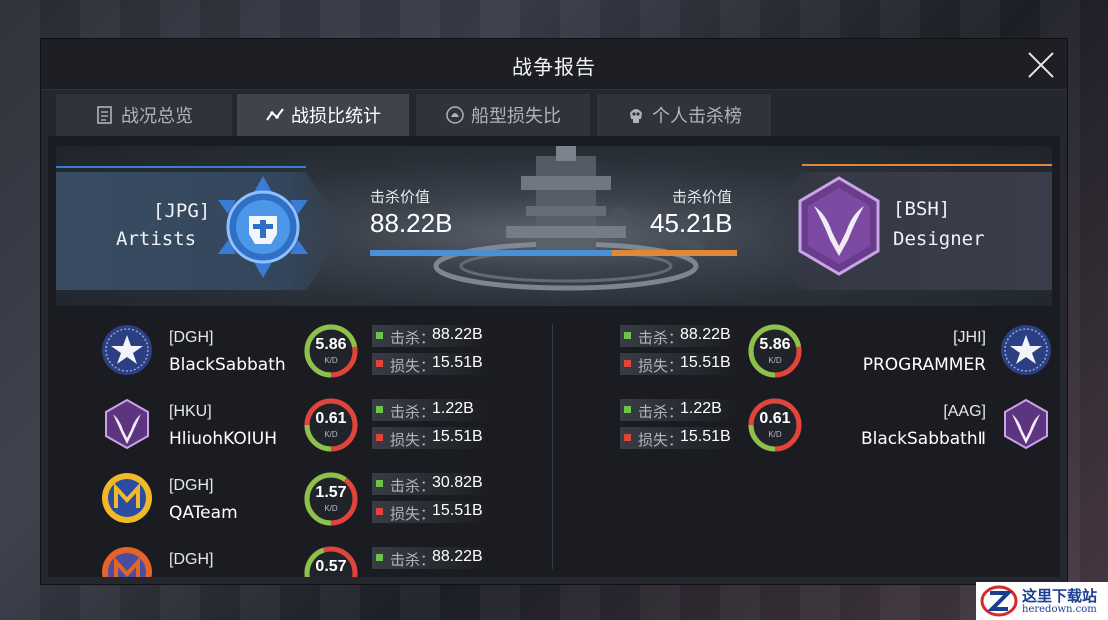  What do you see at coordinates (156, 239) in the screenshot?
I see `left-team-name: Artists` at bounding box center [156, 239].